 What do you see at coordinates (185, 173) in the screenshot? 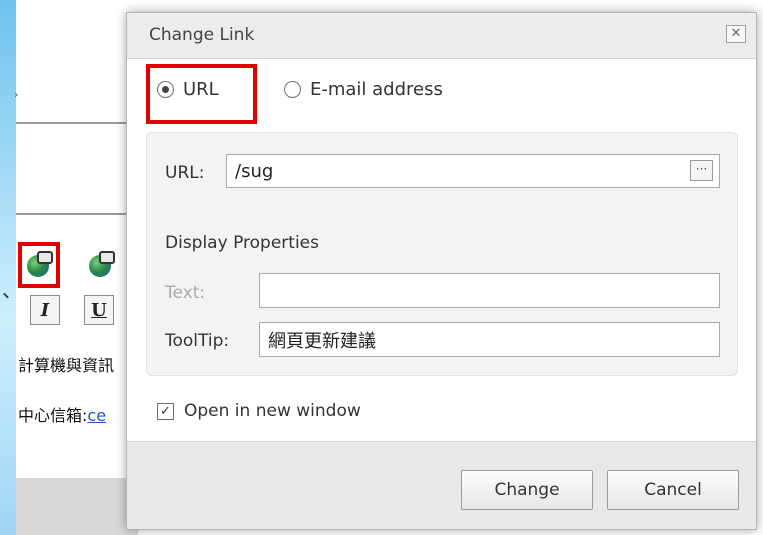
I see `url-label: URL:` at bounding box center [185, 173].